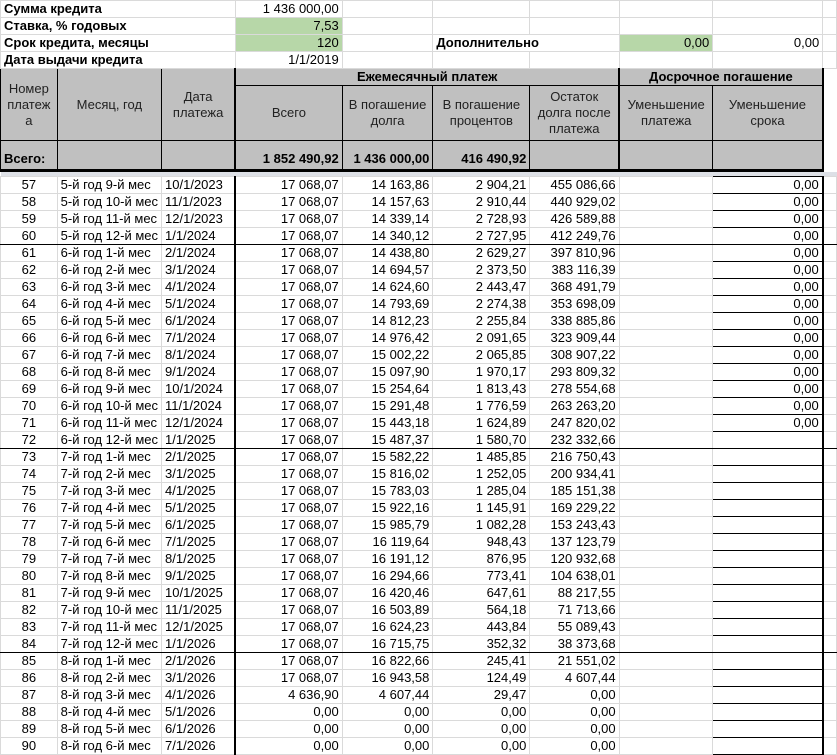  What do you see at coordinates (481, 304) in the screenshot?
I see `payment-interest-cell: 2 274,38` at bounding box center [481, 304].